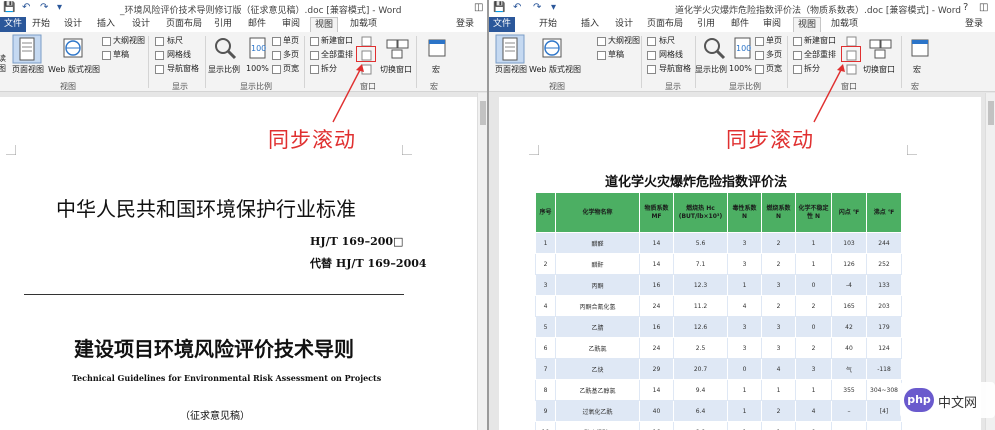  Describe the element at coordinates (4, 64) in the screenshot. I see `read-mode-label: 读 图` at that location.